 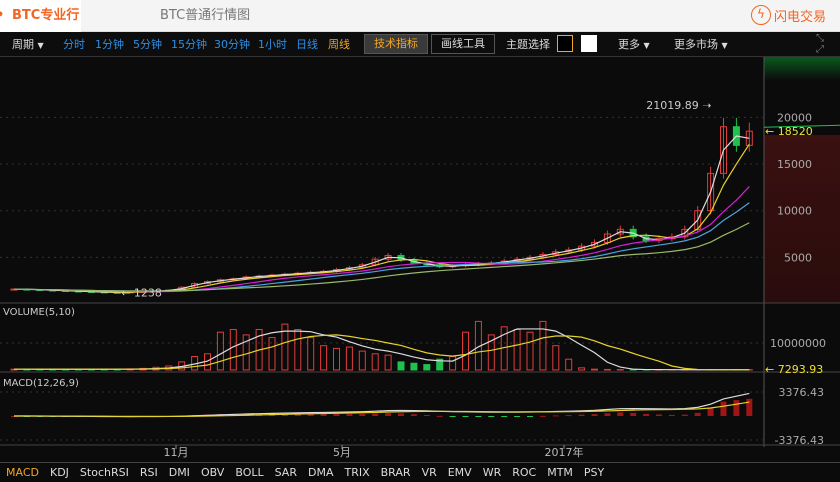 I want to click on period-daily: 日线, so click(x=307, y=44).